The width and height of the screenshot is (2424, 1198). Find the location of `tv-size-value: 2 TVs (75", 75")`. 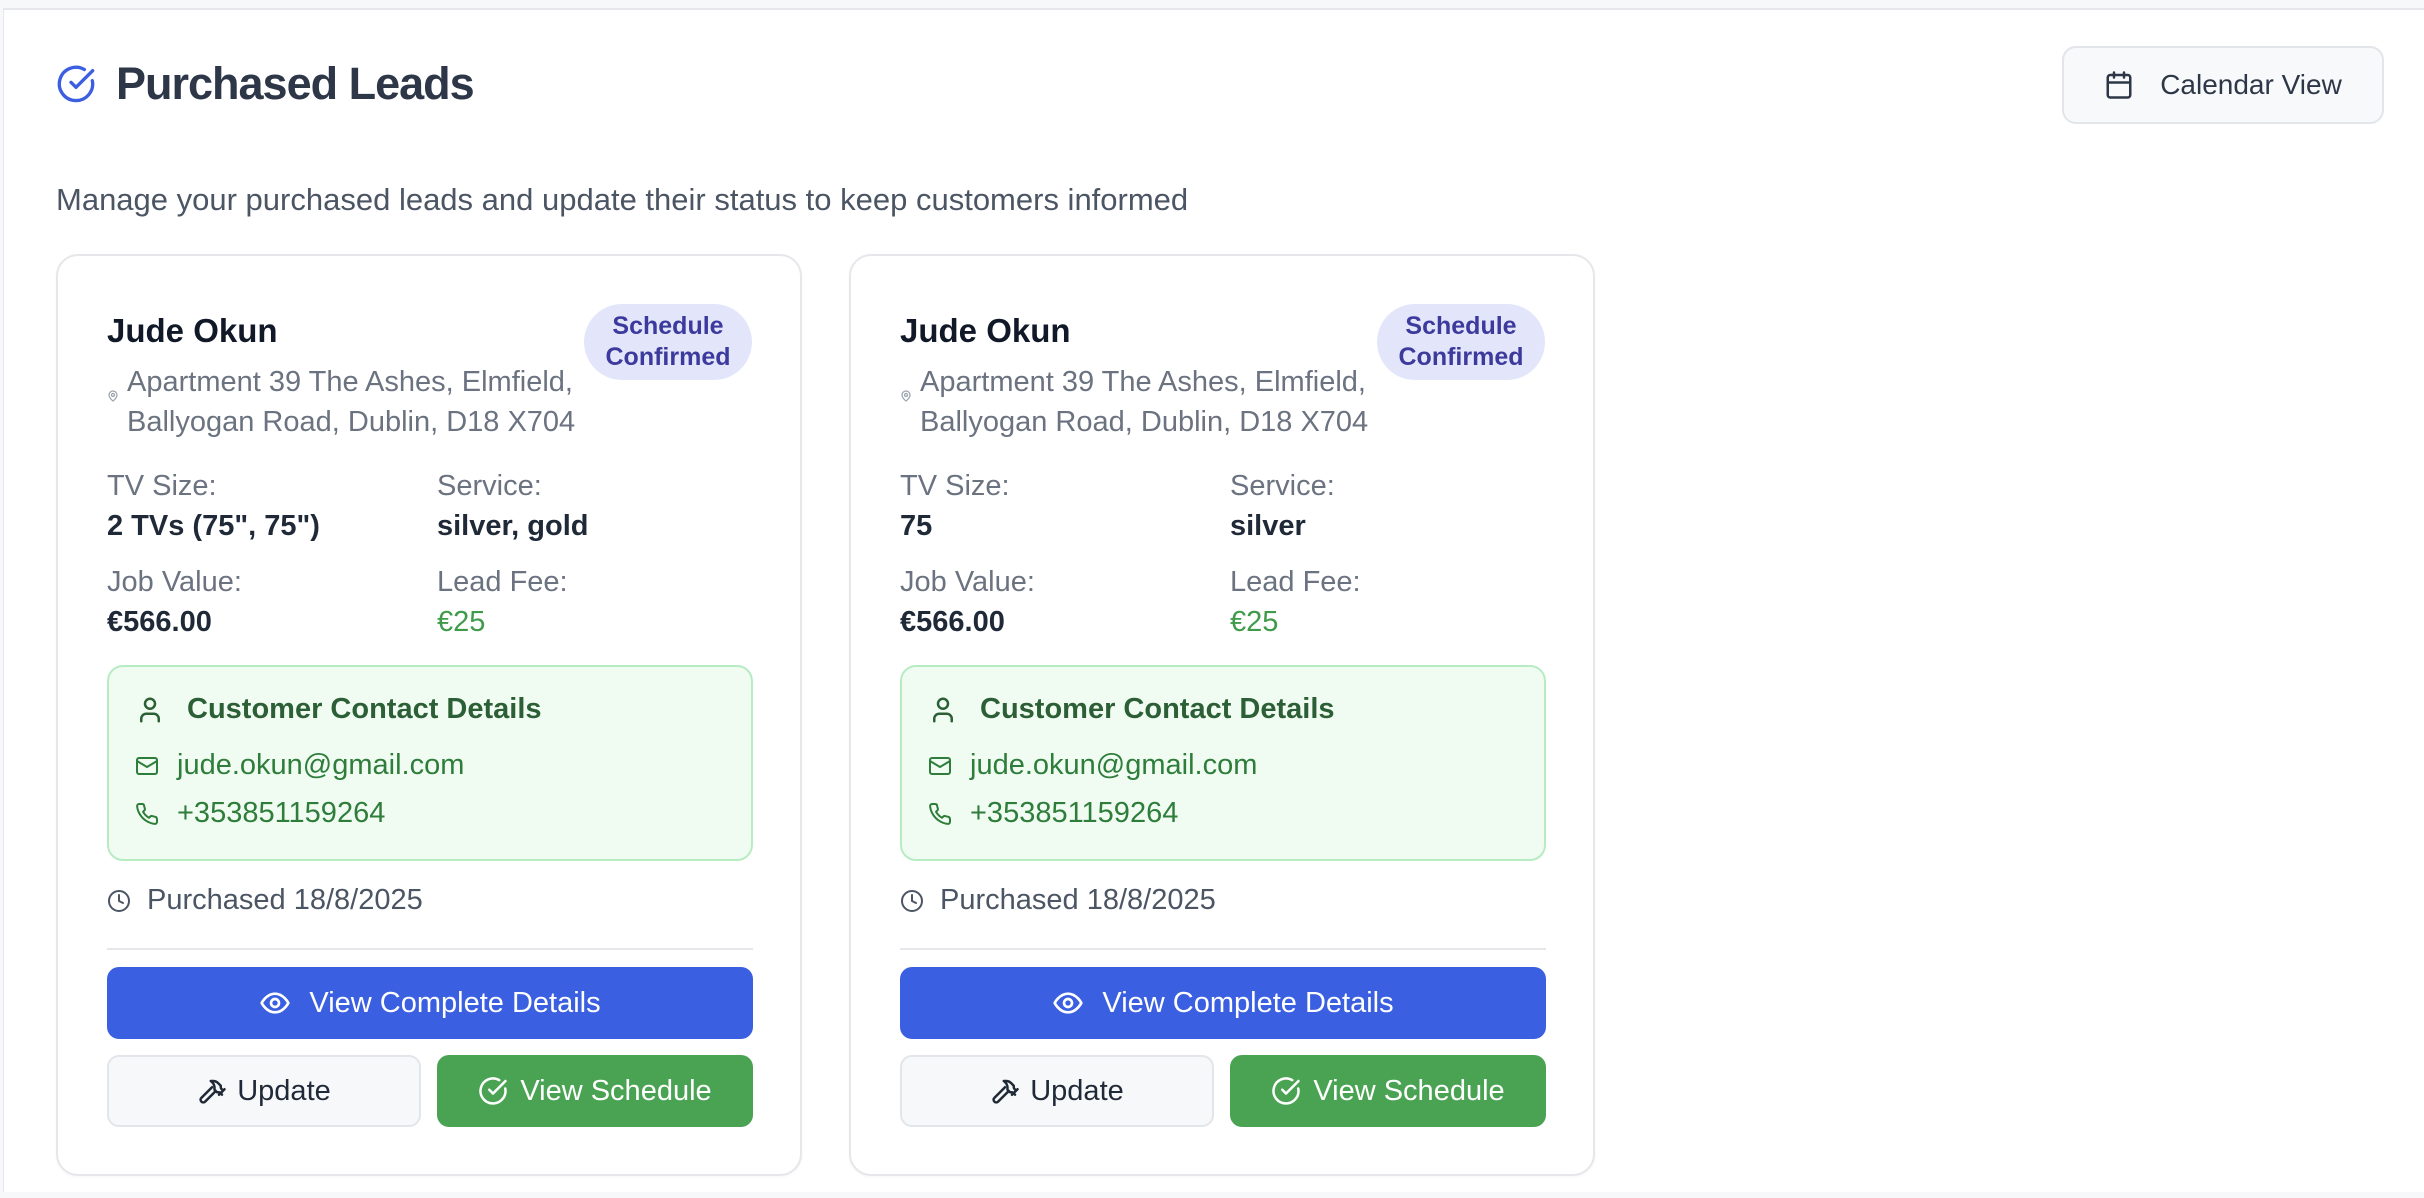

tv-size-value: 2 TVs (75", 75") is located at coordinates (213, 526).